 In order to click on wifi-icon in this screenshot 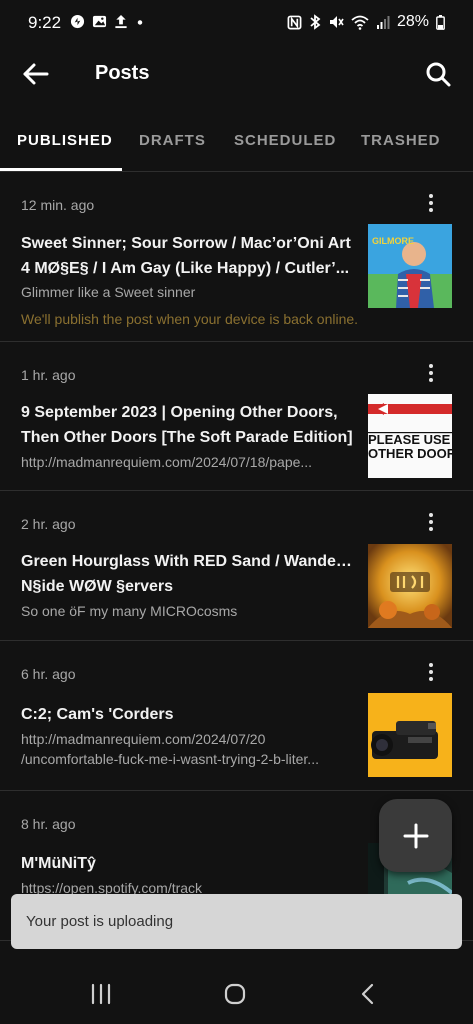, I will do `click(360, 22)`.